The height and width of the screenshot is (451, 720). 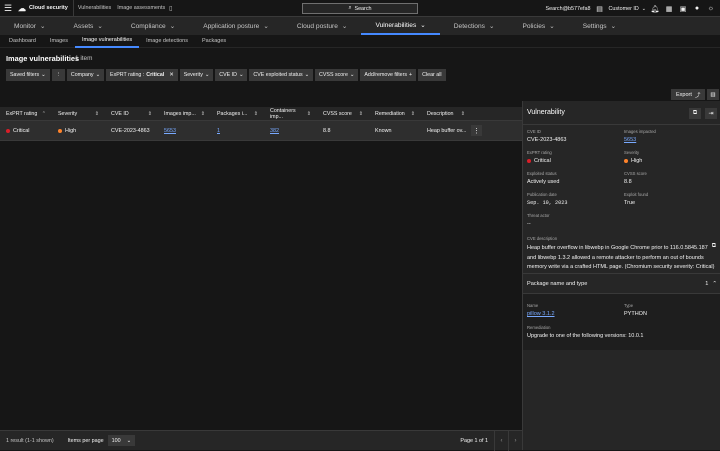 I want to click on col-containers-impacted: Containers imp... ⇕, so click(x=290, y=114).